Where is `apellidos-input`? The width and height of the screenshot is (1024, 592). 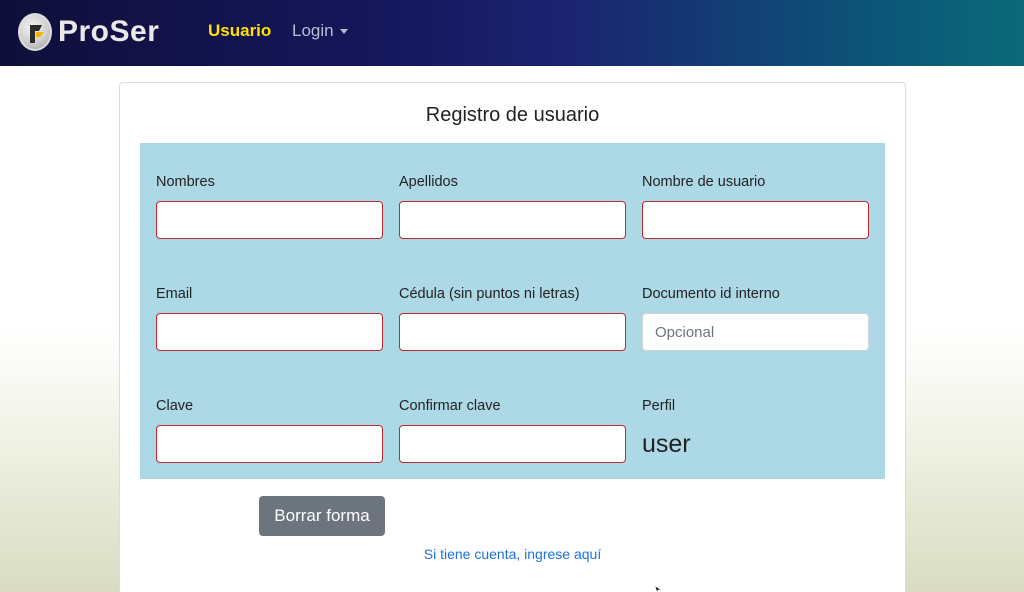
apellidos-input is located at coordinates (512, 220).